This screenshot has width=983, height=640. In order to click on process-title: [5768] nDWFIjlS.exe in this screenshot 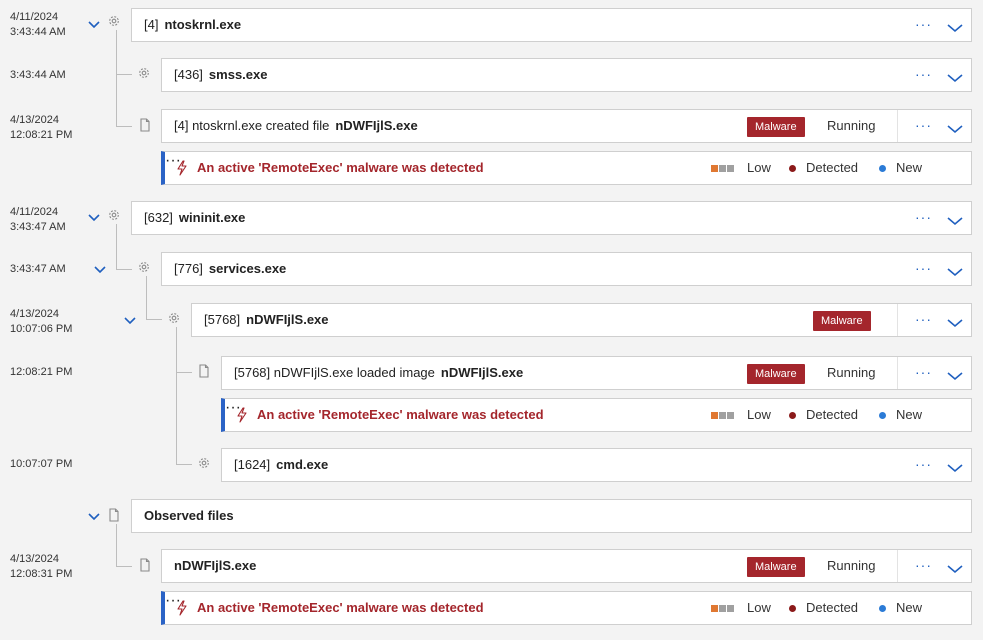, I will do `click(266, 320)`.